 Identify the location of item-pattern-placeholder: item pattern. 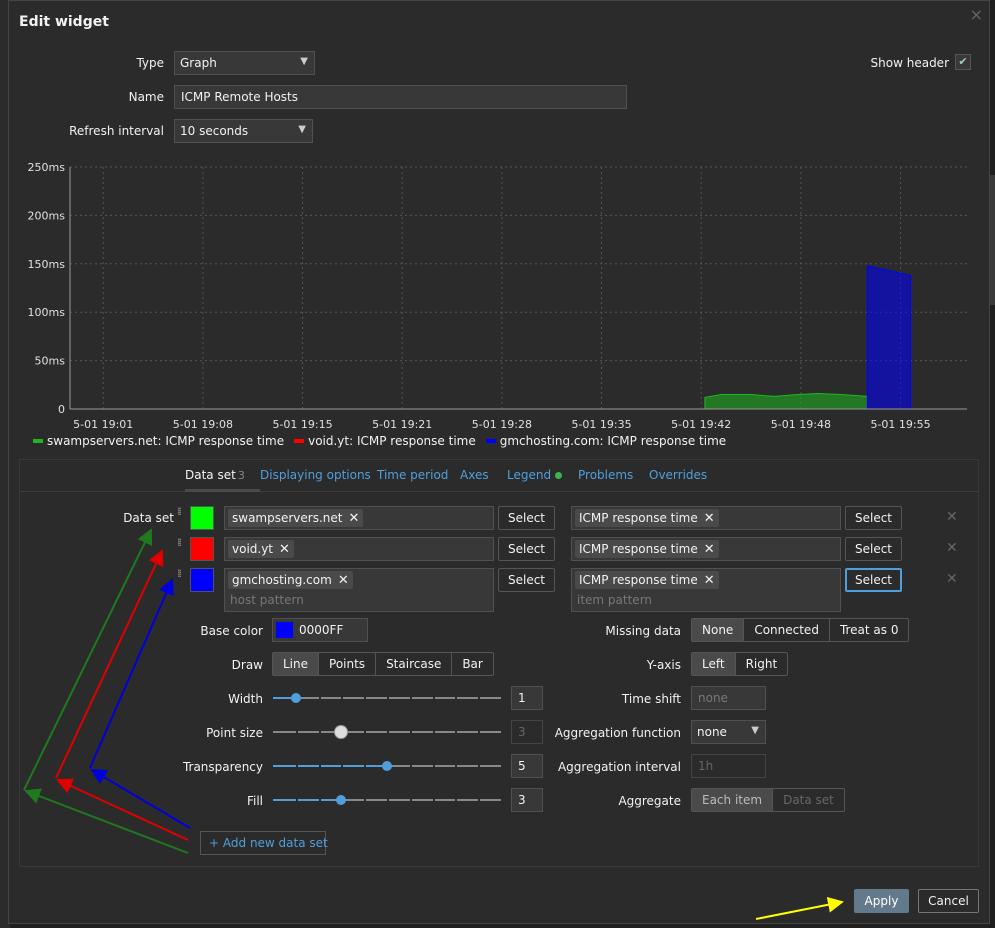
(706, 598).